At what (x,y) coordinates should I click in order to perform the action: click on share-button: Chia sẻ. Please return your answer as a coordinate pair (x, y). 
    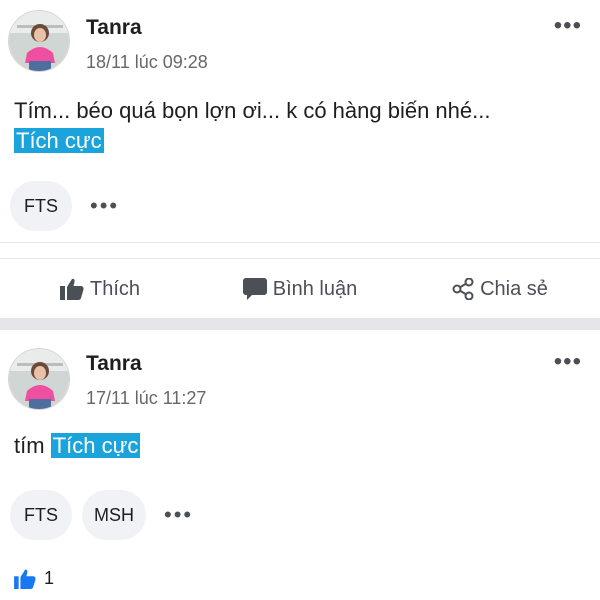
    Looking at the image, I should click on (500, 289).